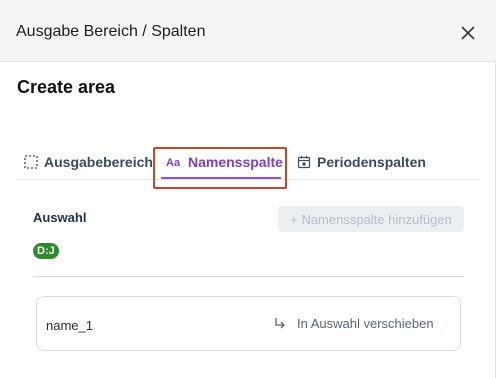 The width and height of the screenshot is (496, 378). I want to click on close-icon, so click(468, 33).